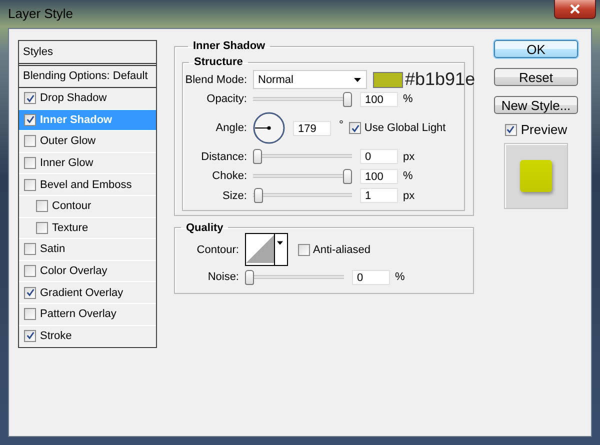 This screenshot has width=600, height=445. I want to click on unit-label: °, so click(341, 125).